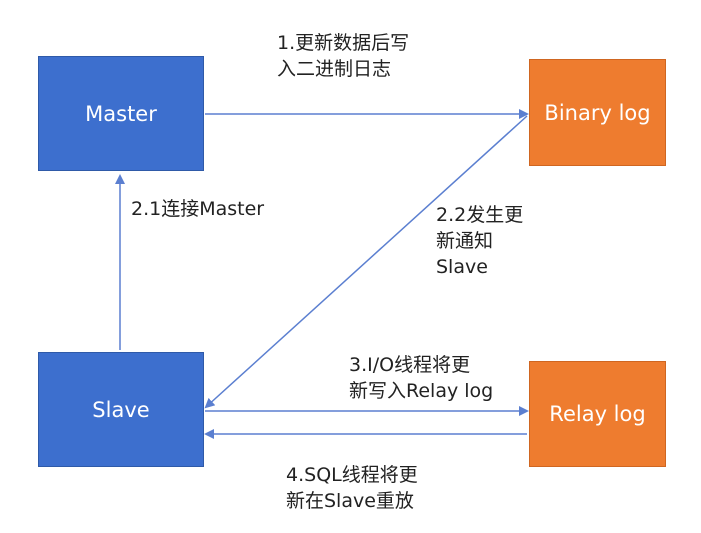 This screenshot has width=701, height=533. I want to click on step2-1-line1: 2.1连接Master, so click(198, 209).